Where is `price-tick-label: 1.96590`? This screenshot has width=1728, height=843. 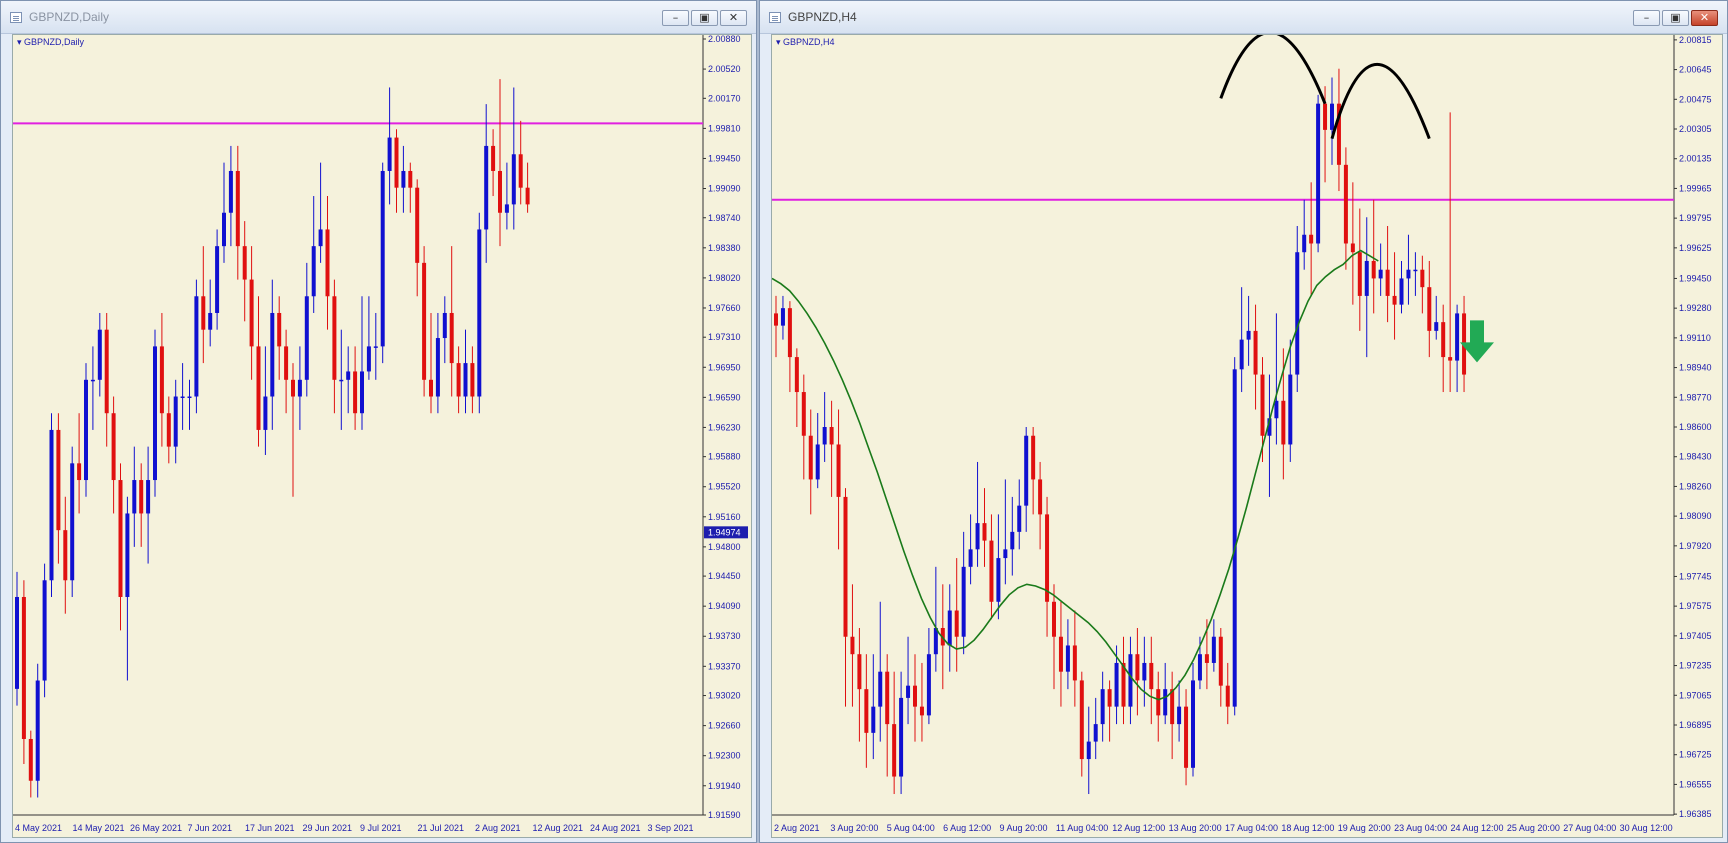
price-tick-label: 1.96590 is located at coordinates (724, 397).